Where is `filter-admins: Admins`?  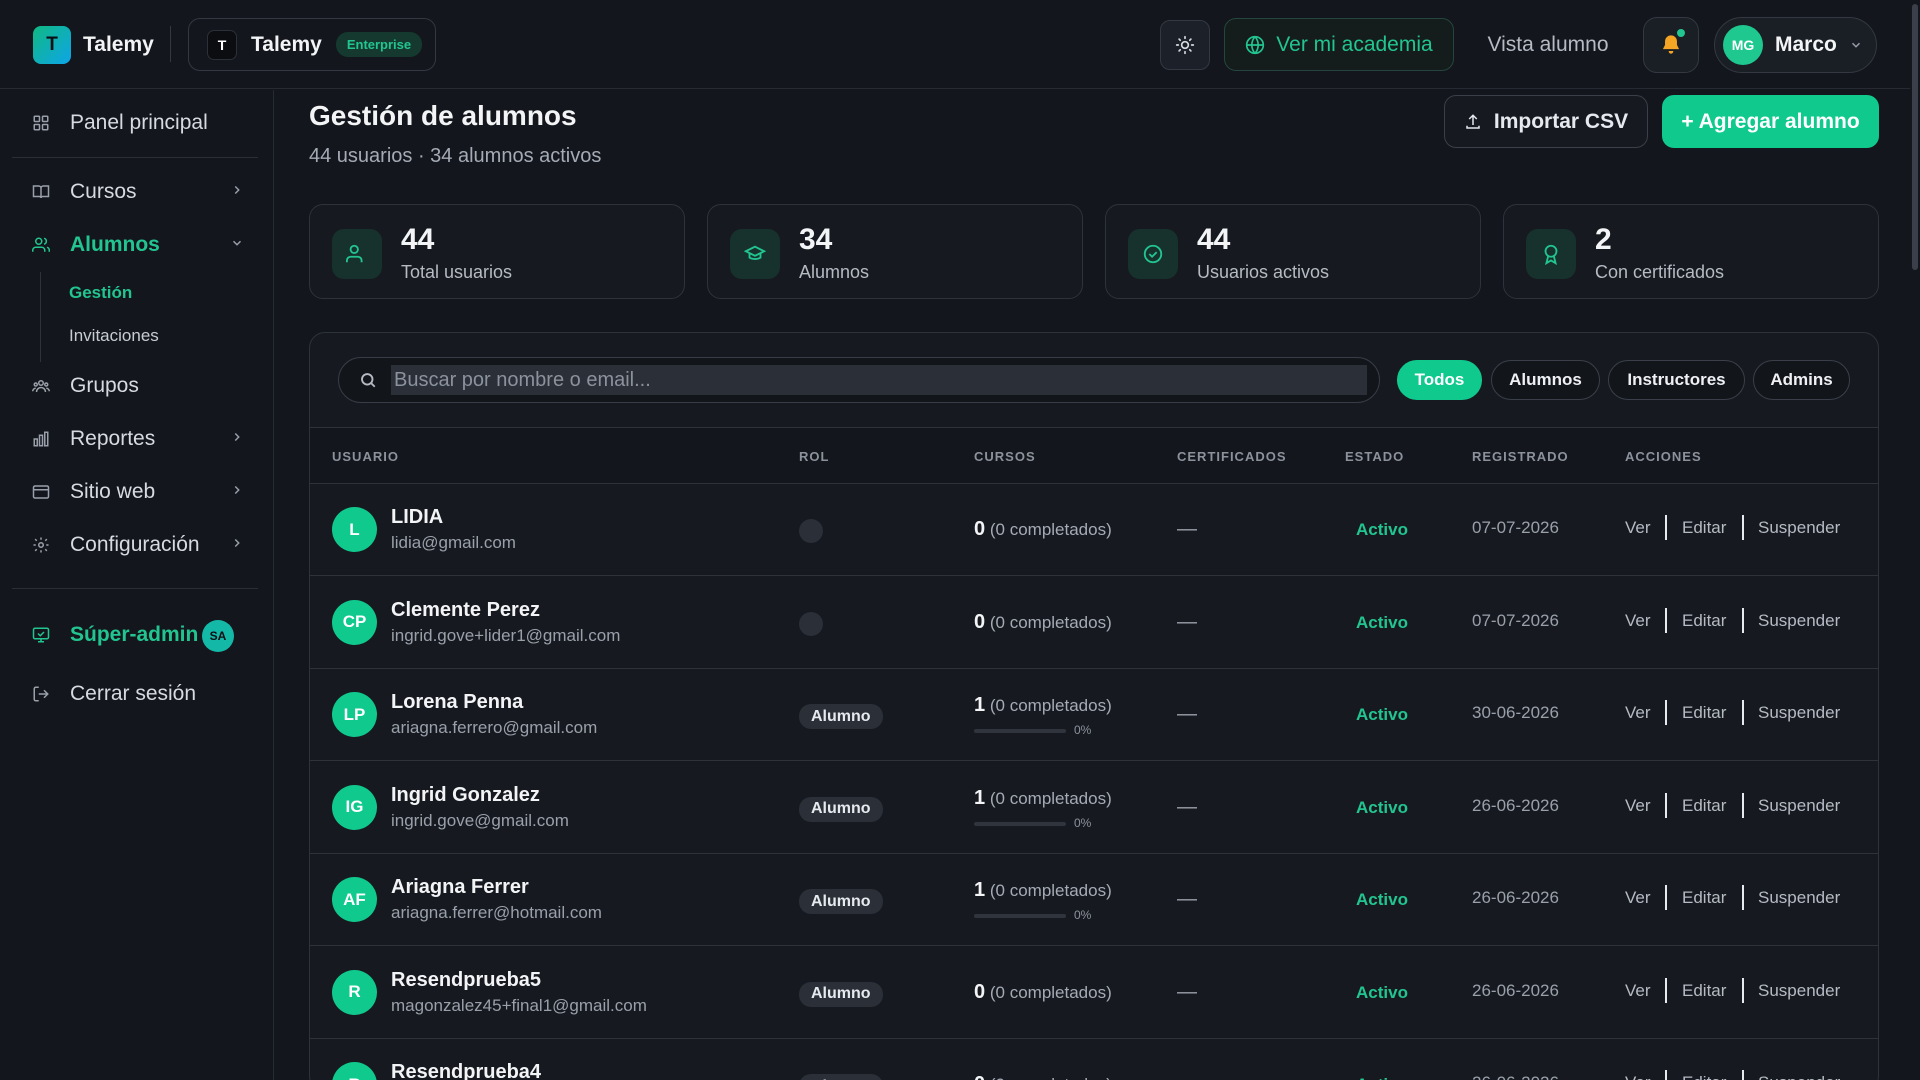 filter-admins: Admins is located at coordinates (1801, 380).